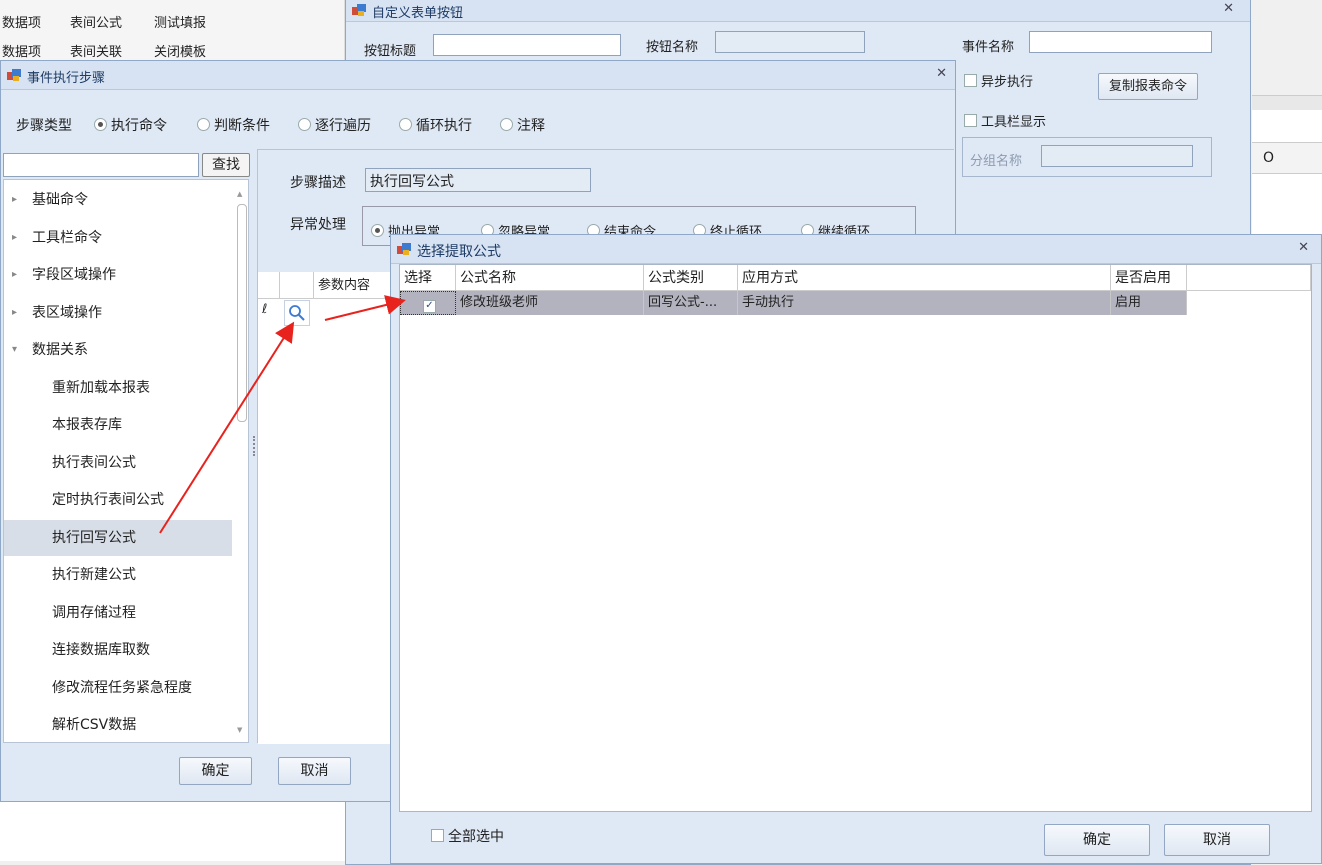  What do you see at coordinates (365, 308) in the screenshot?
I see `arrow-search-to-row` at bounding box center [365, 308].